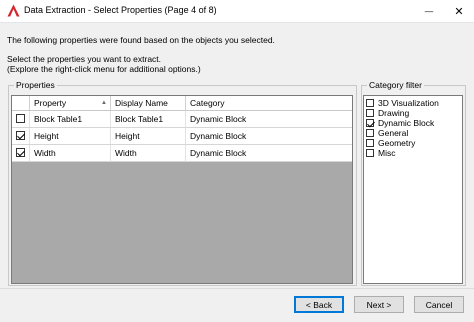 The height and width of the screenshot is (322, 474). I want to click on back-button: < Back, so click(319, 304).